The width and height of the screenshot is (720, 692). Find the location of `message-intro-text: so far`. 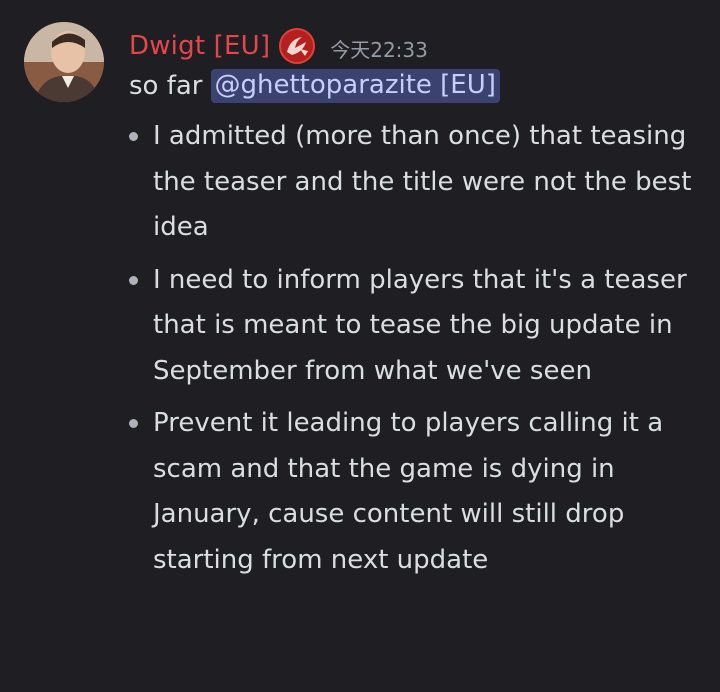

message-intro-text: so far is located at coordinates (166, 86).